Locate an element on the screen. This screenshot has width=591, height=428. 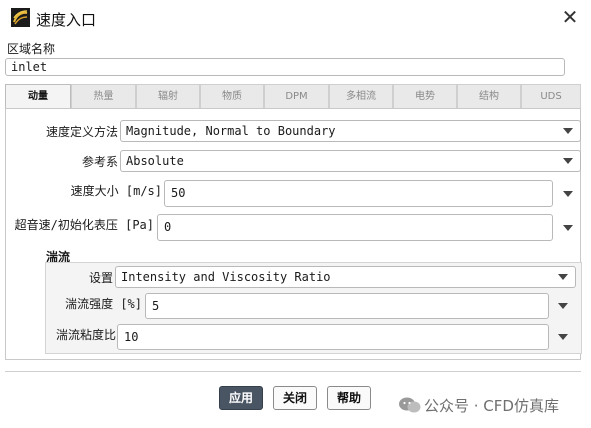
help-button: 帮助 is located at coordinates (349, 398).